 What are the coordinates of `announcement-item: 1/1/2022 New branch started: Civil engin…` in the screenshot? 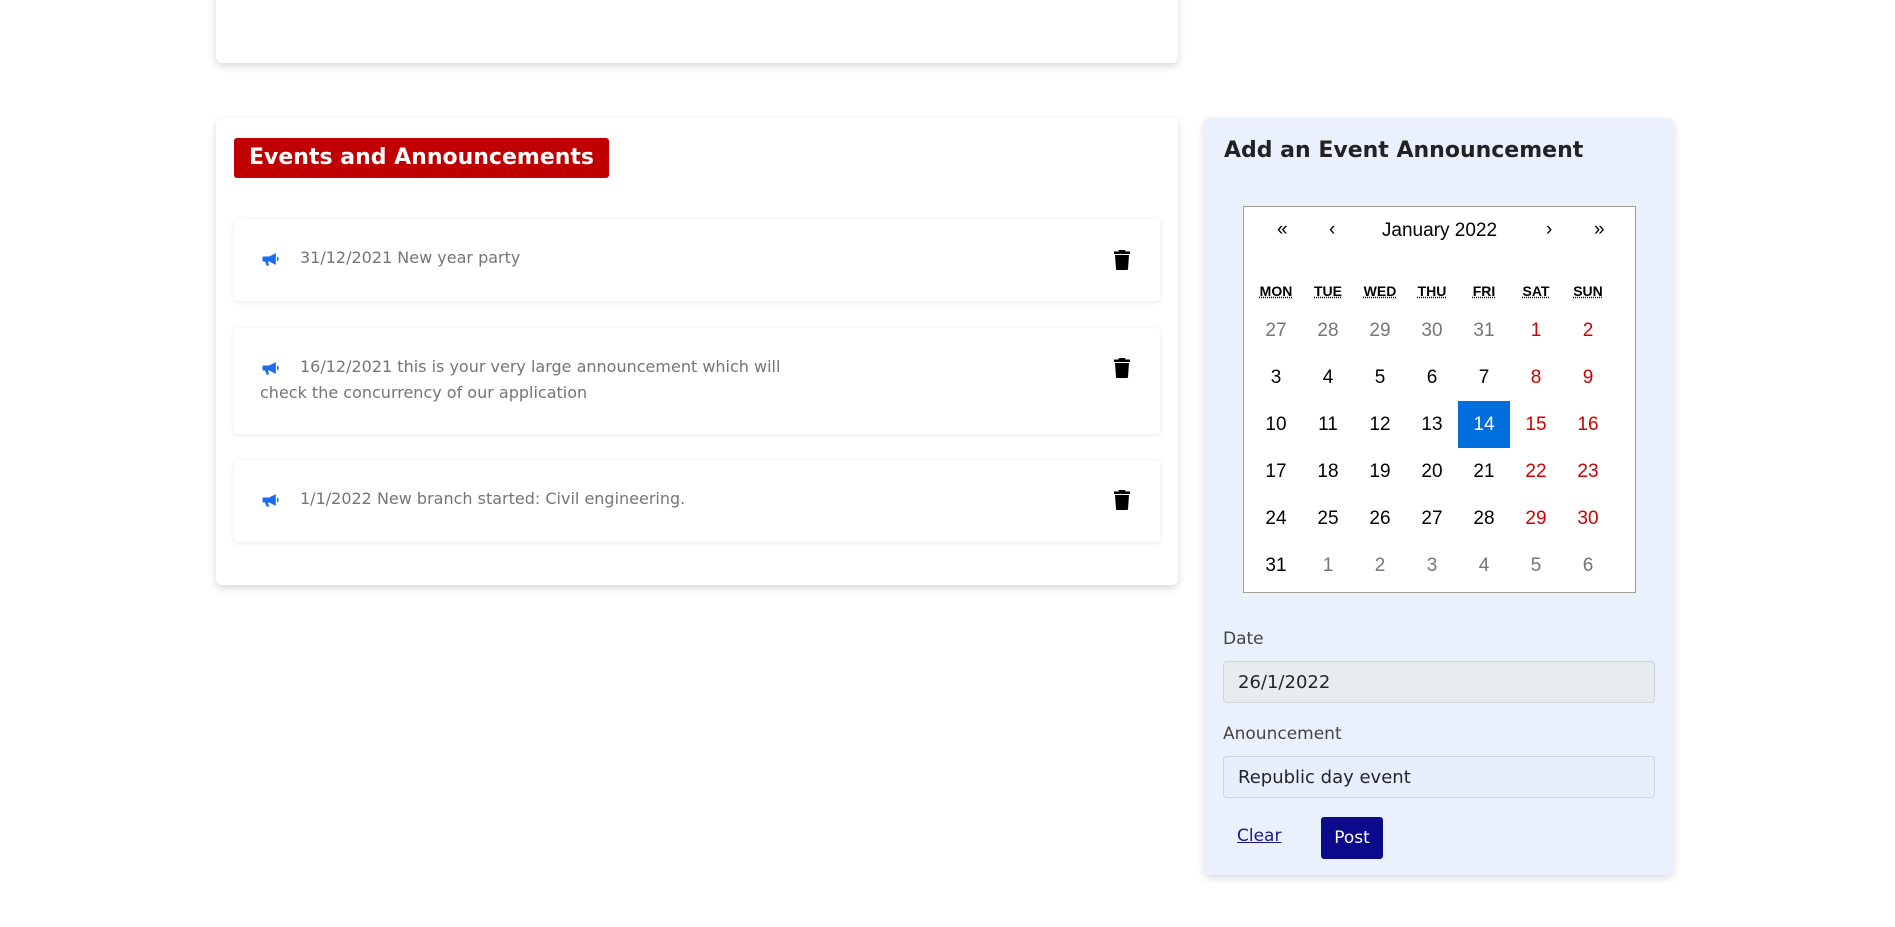 It's located at (697, 501).